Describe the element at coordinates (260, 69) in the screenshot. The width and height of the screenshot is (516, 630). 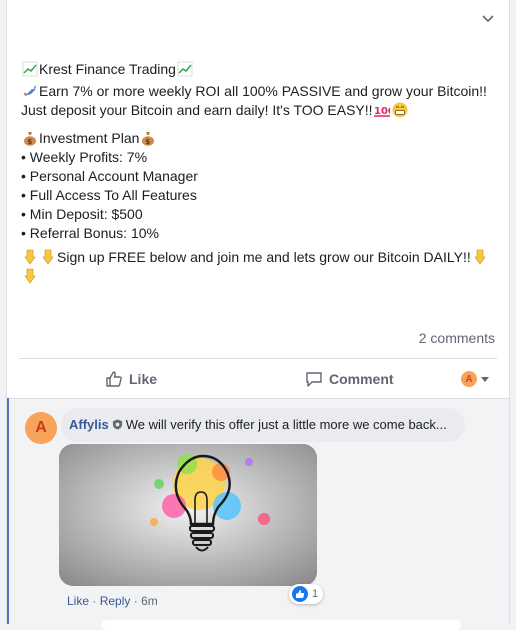
I see `post-title-line: Krest Finance Trading` at that location.